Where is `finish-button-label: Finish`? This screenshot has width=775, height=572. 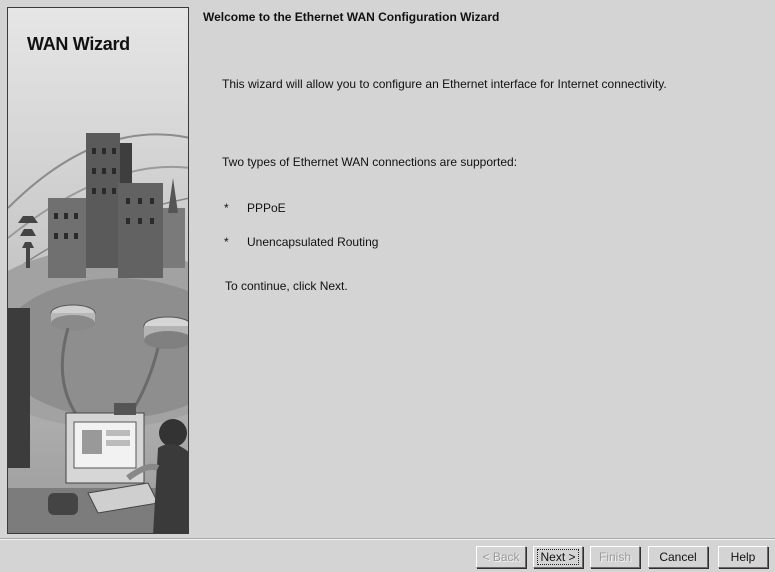 finish-button-label: Finish is located at coordinates (614, 557).